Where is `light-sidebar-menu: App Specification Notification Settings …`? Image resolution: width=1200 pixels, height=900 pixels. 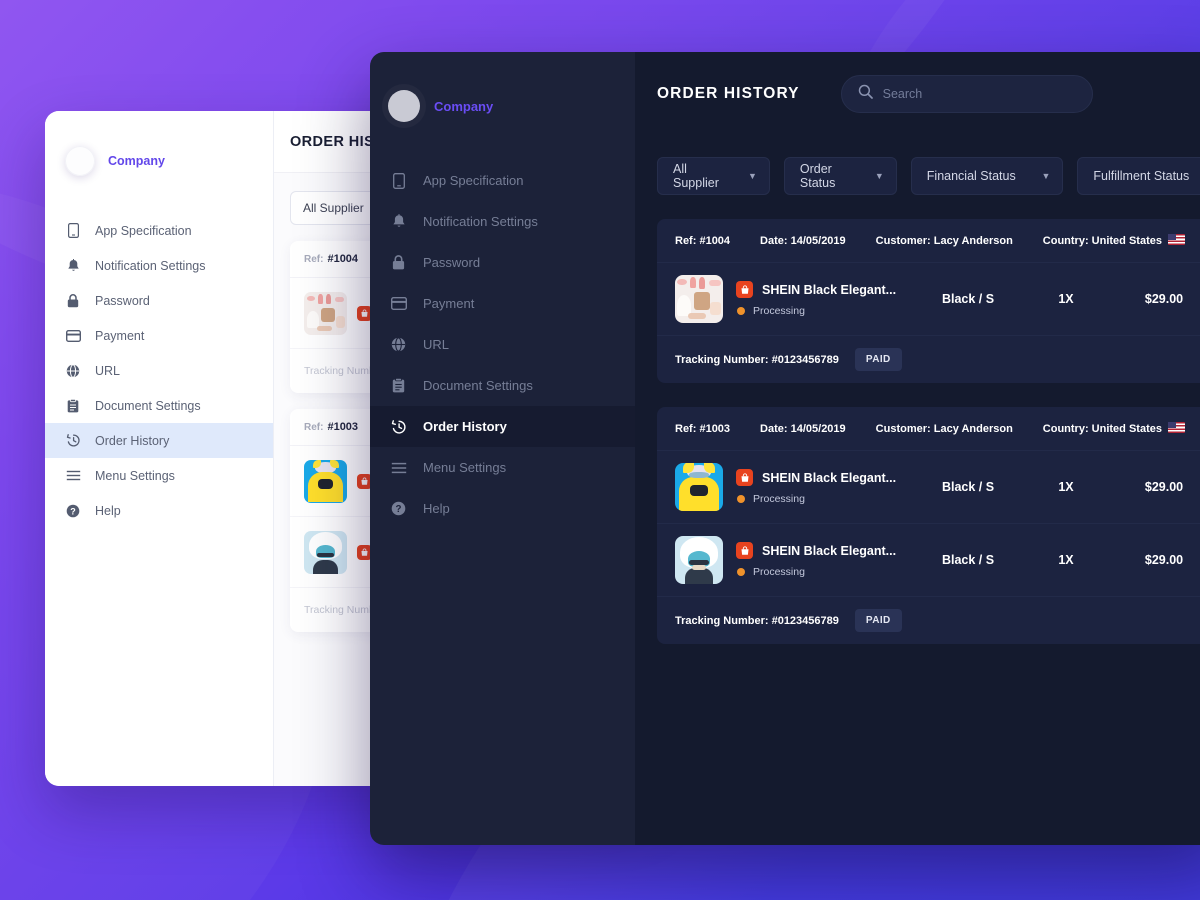 light-sidebar-menu: App Specification Notification Settings … is located at coordinates (159, 370).